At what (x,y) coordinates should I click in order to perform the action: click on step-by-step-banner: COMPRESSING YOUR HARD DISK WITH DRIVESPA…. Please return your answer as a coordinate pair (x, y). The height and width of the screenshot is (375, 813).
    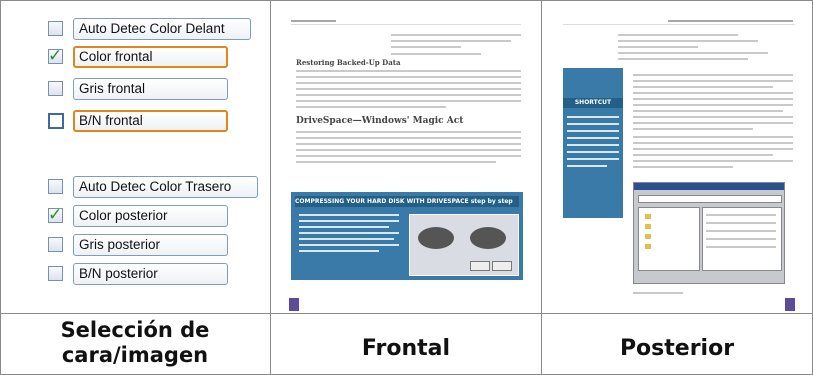
    Looking at the image, I should click on (407, 236).